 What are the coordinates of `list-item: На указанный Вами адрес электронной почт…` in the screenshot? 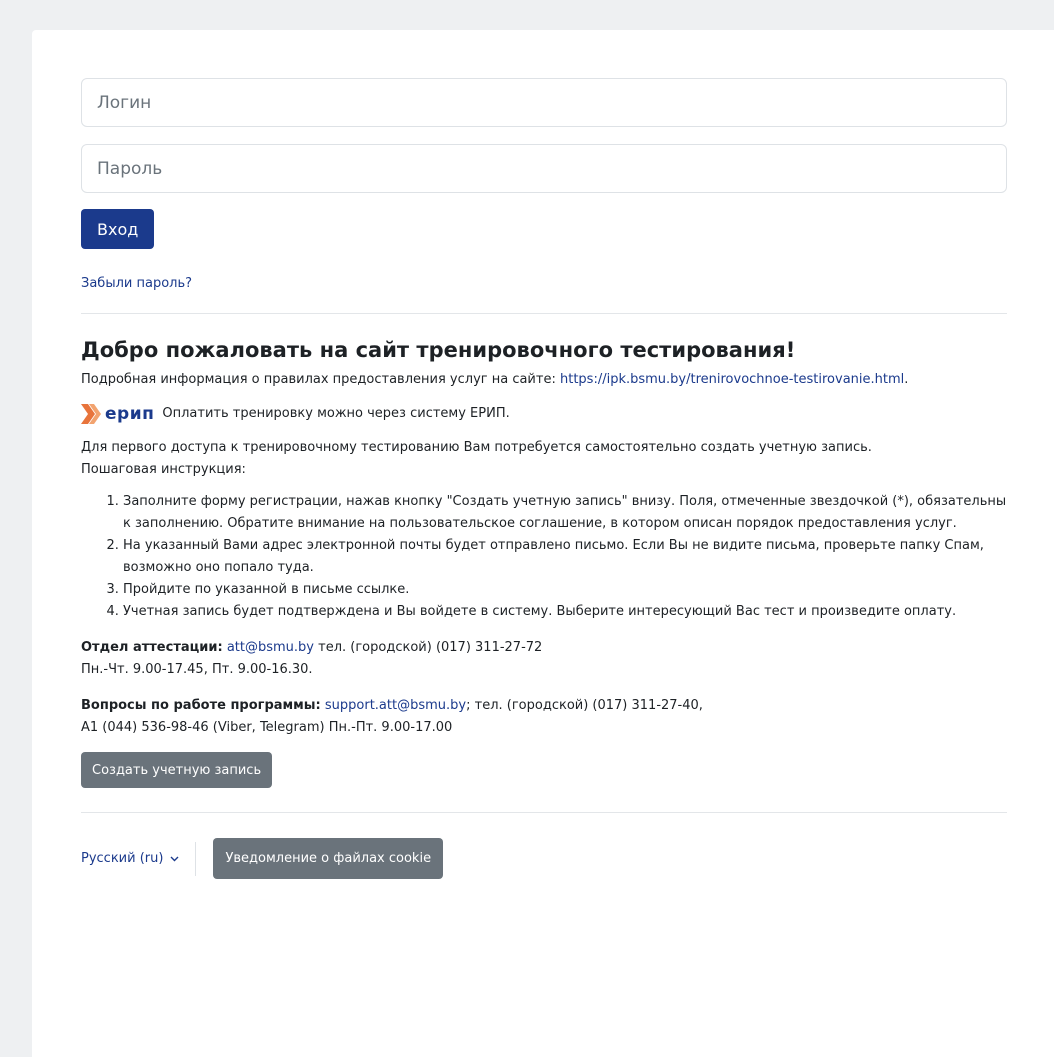 It's located at (565, 557).